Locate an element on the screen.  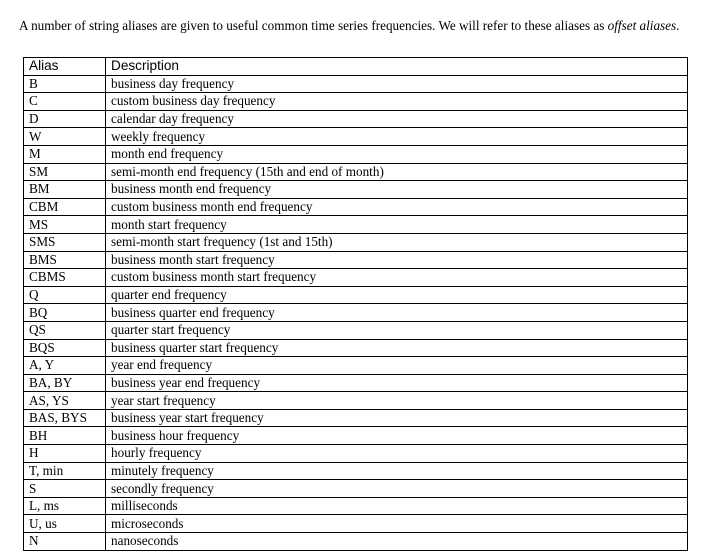
description-cell: year end frequency is located at coordinates (396, 365).